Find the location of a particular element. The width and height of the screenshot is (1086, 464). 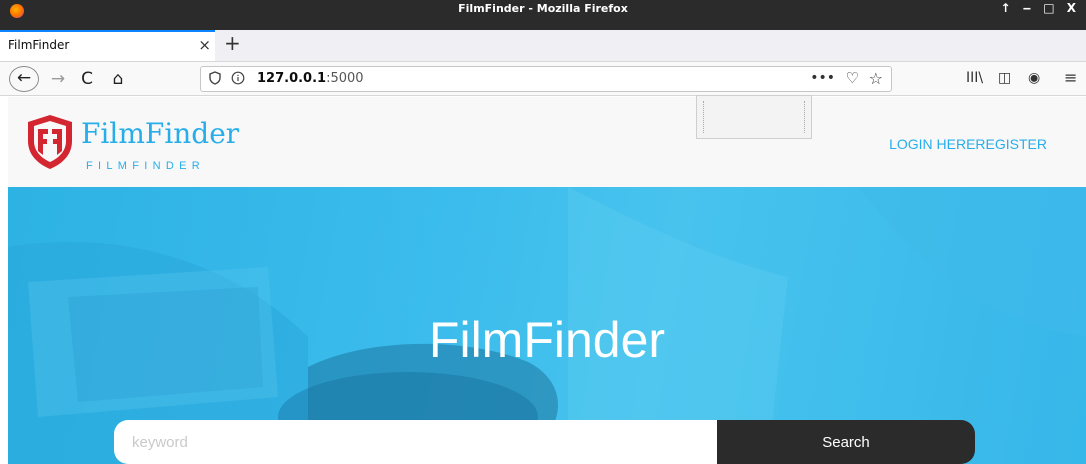

search-input is located at coordinates (416, 442).